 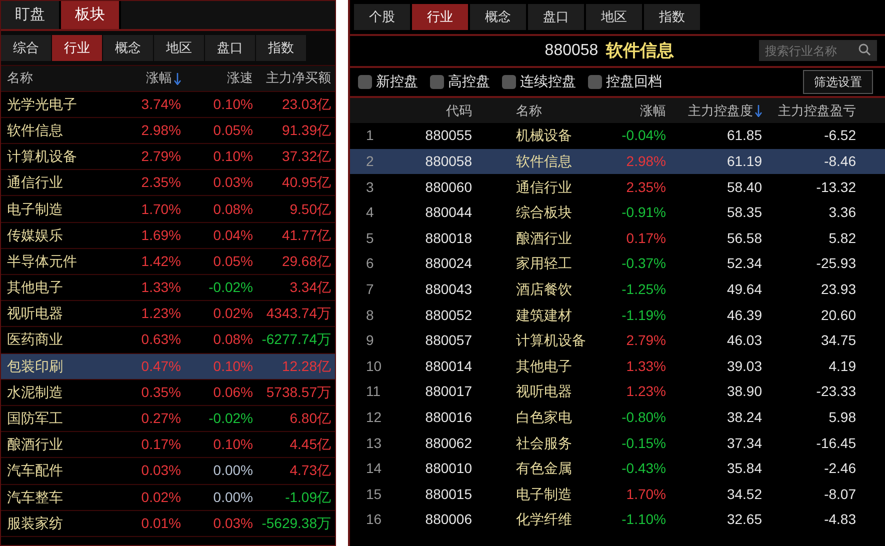 I want to click on control-degree: 39.03, so click(x=744, y=366).